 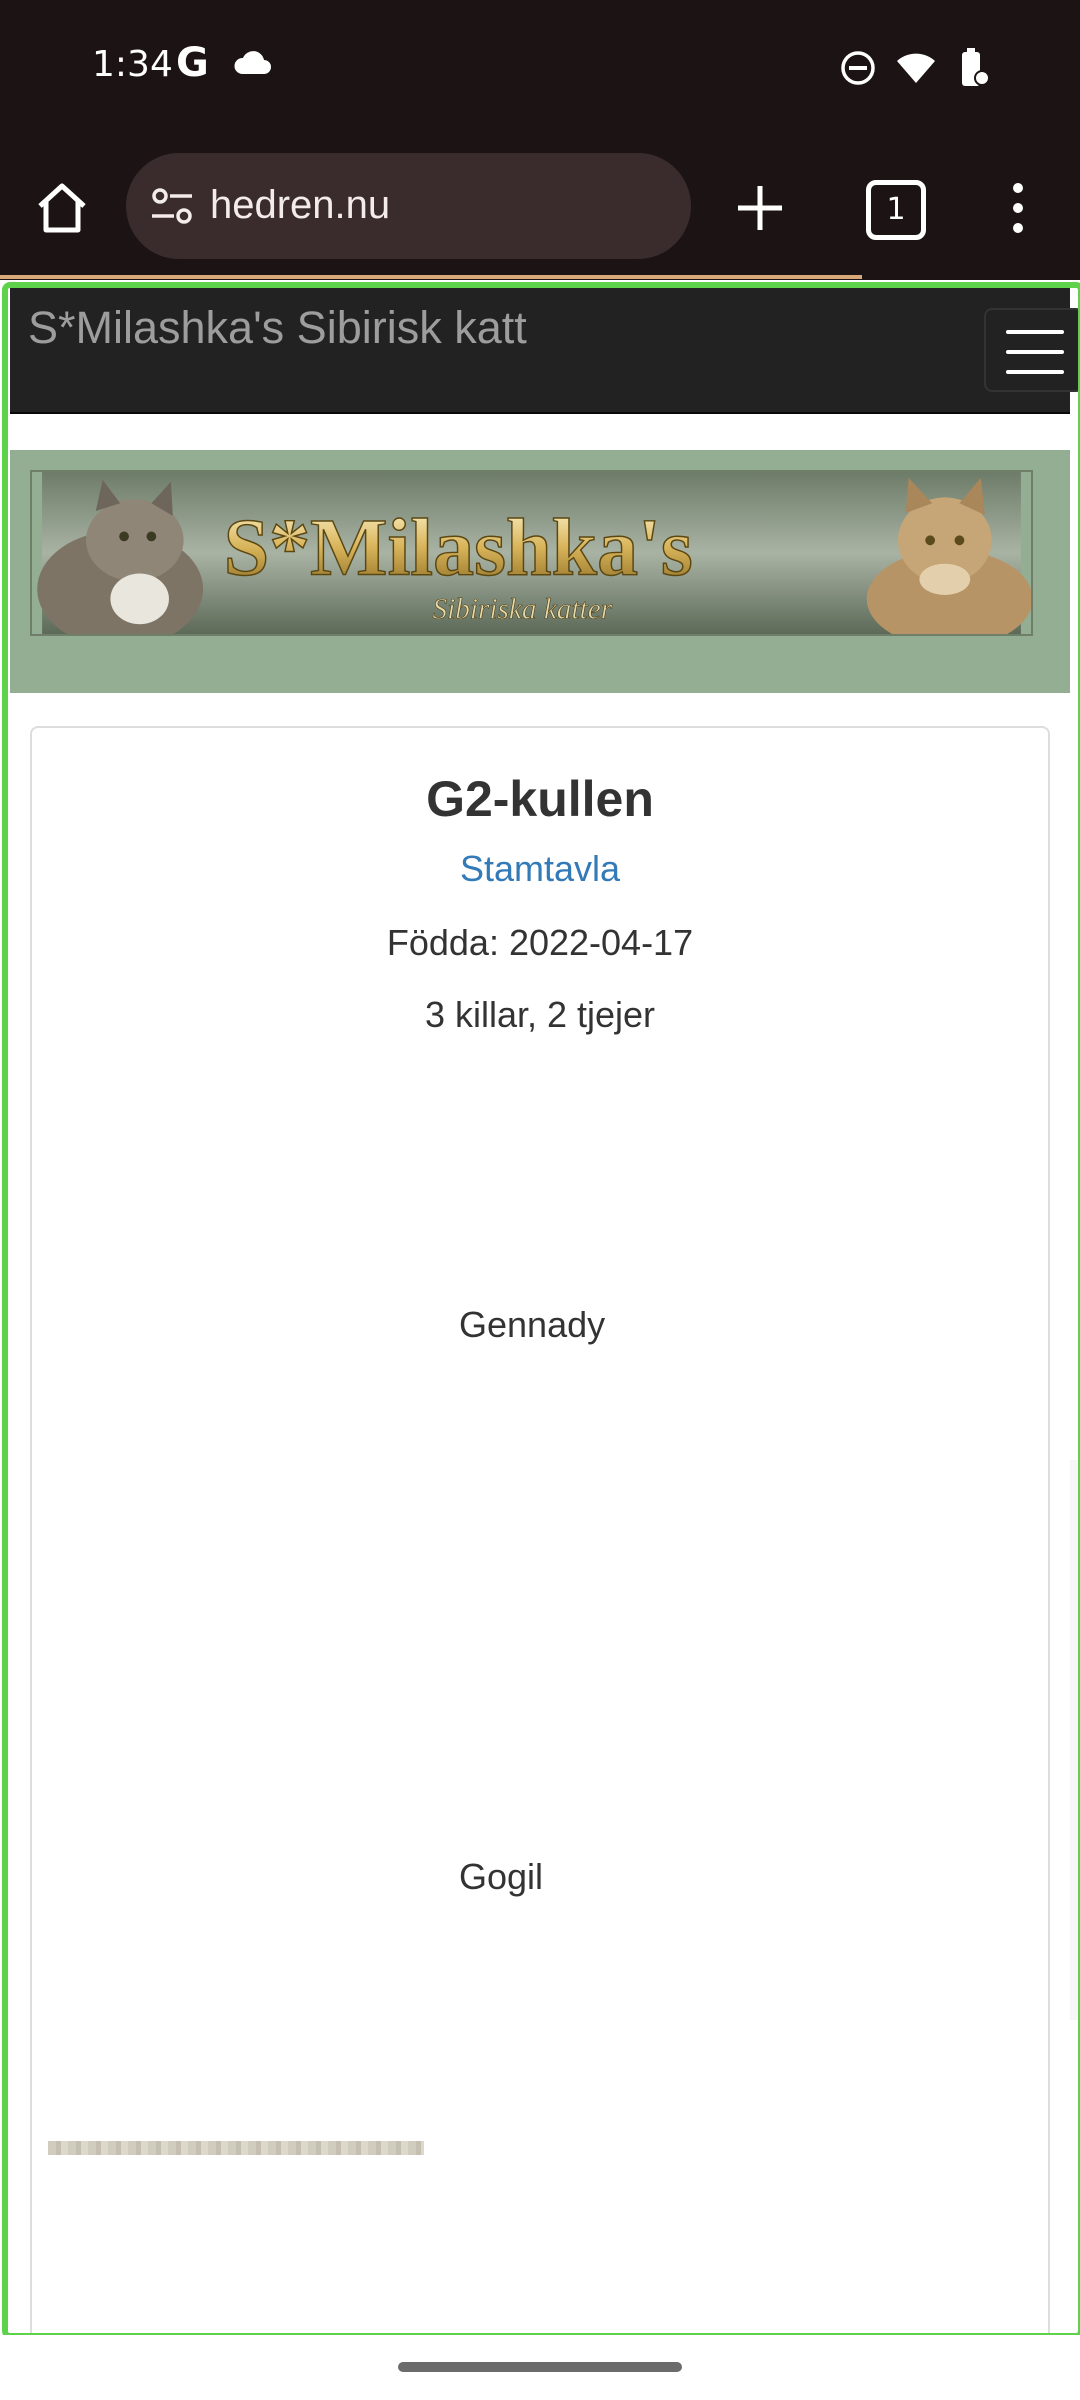 I want to click on address-bar: hedren.nu, so click(x=408, y=206).